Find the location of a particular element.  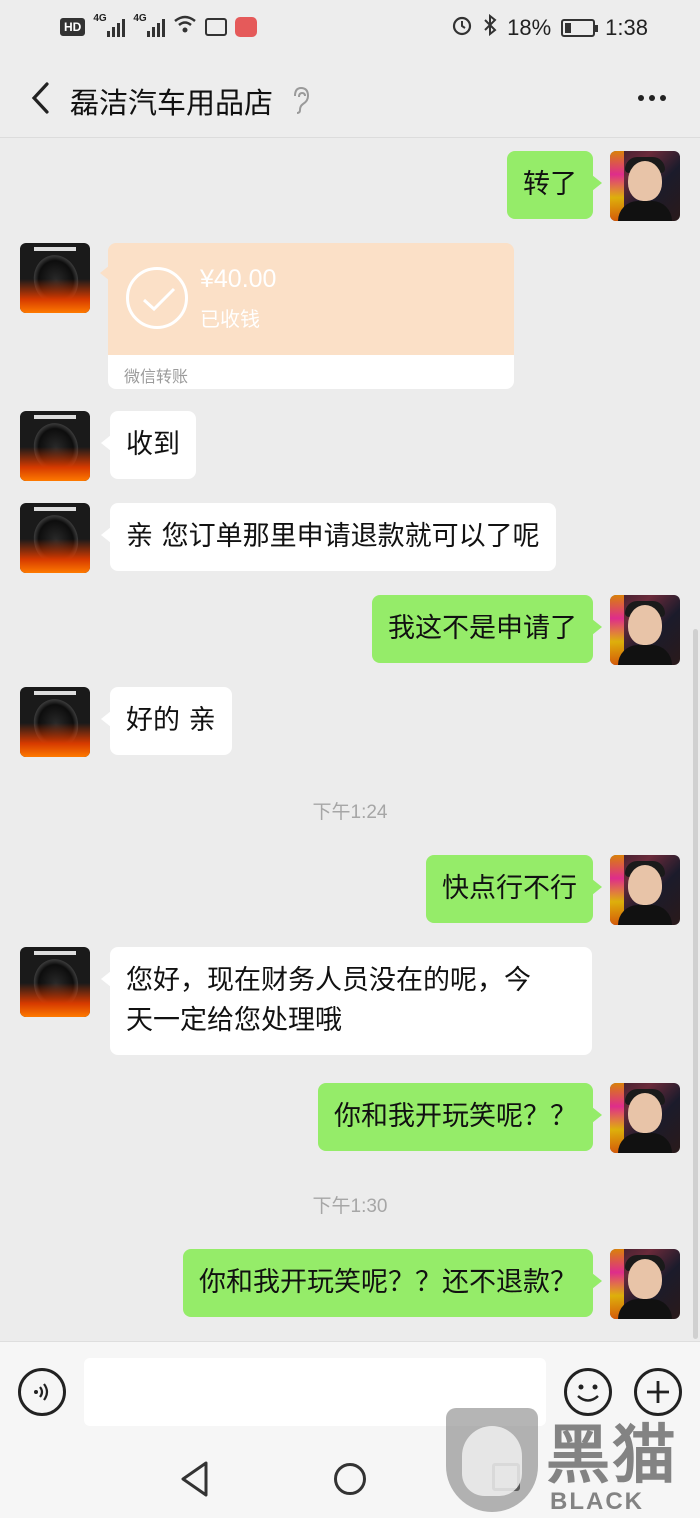

nav-home-icon is located at coordinates (350, 1479).